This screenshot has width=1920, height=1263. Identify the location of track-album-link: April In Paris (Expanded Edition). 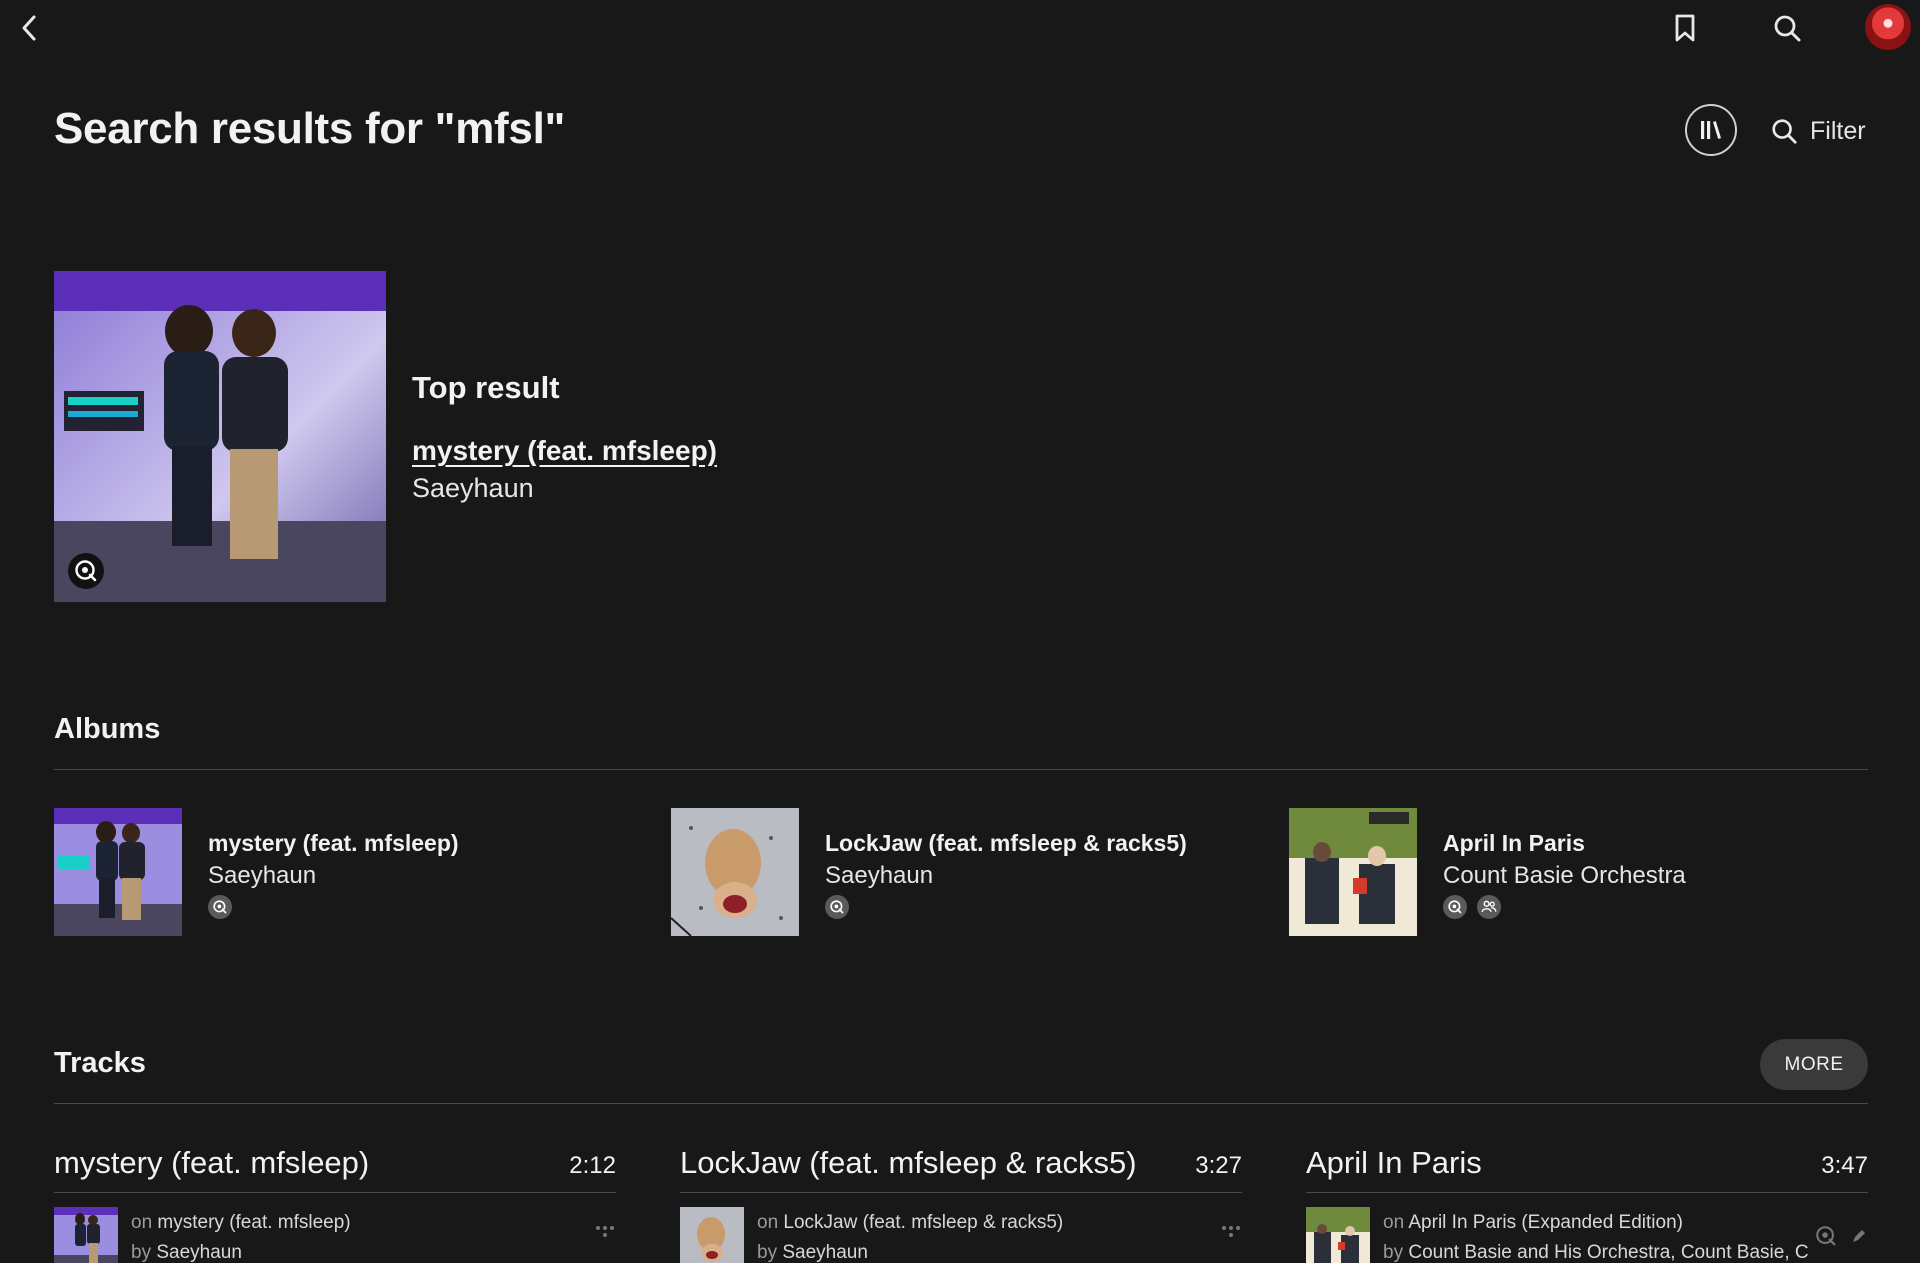
(1545, 1222).